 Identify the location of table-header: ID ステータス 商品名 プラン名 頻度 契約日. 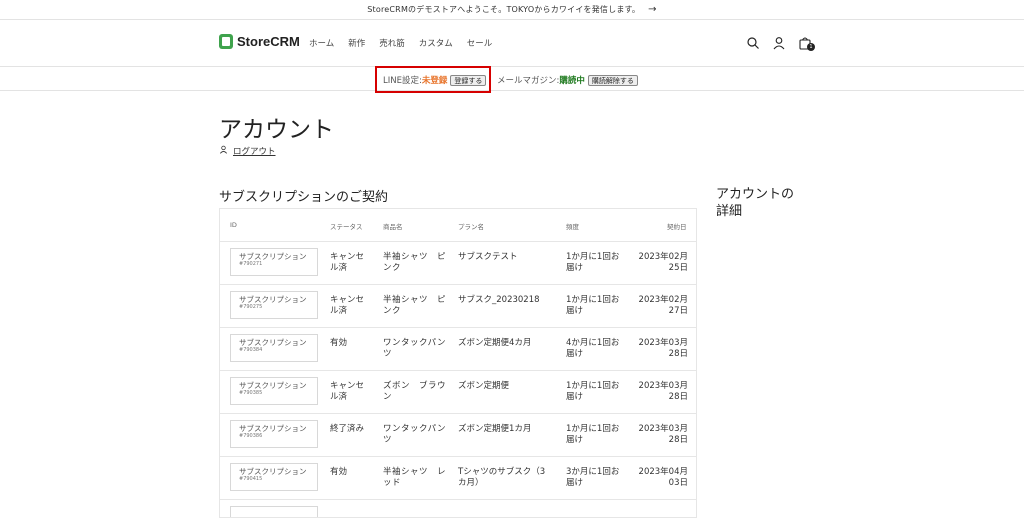
(458, 225).